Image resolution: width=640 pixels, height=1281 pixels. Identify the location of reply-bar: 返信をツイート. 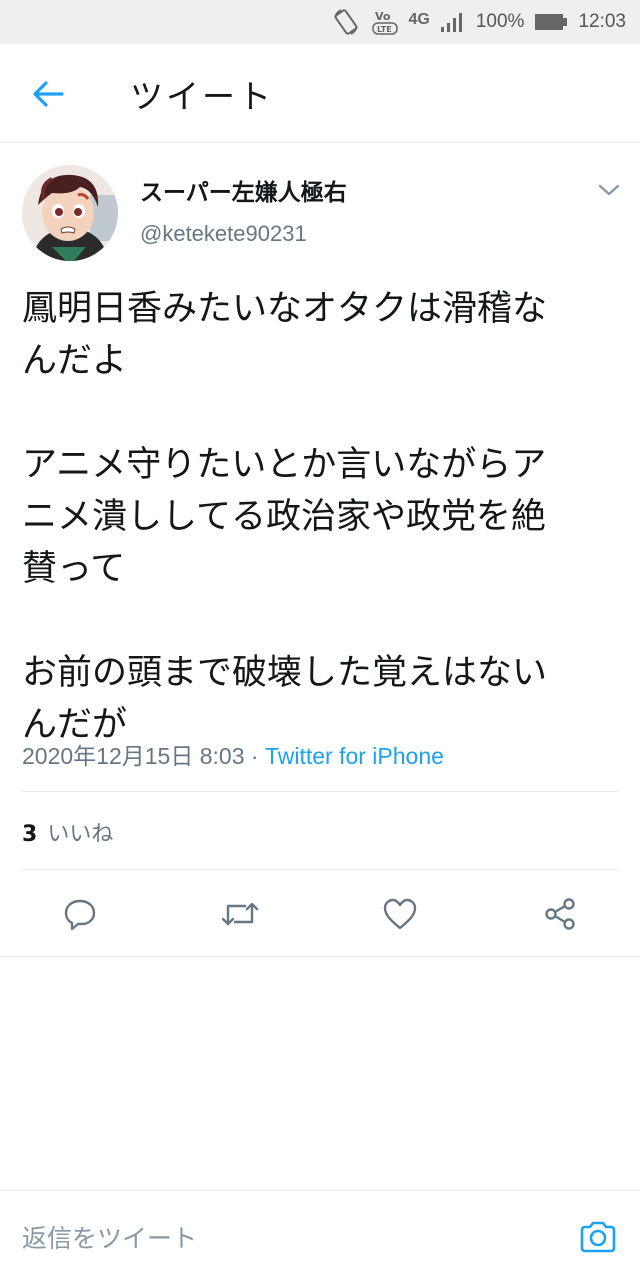
(320, 1235).